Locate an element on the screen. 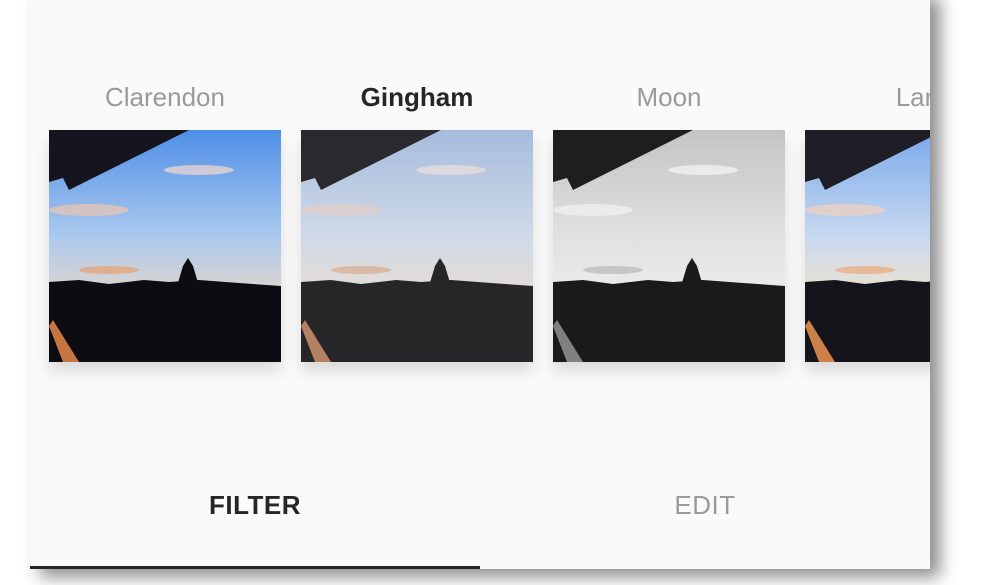  tab-edit-label: EDIT is located at coordinates (705, 505).